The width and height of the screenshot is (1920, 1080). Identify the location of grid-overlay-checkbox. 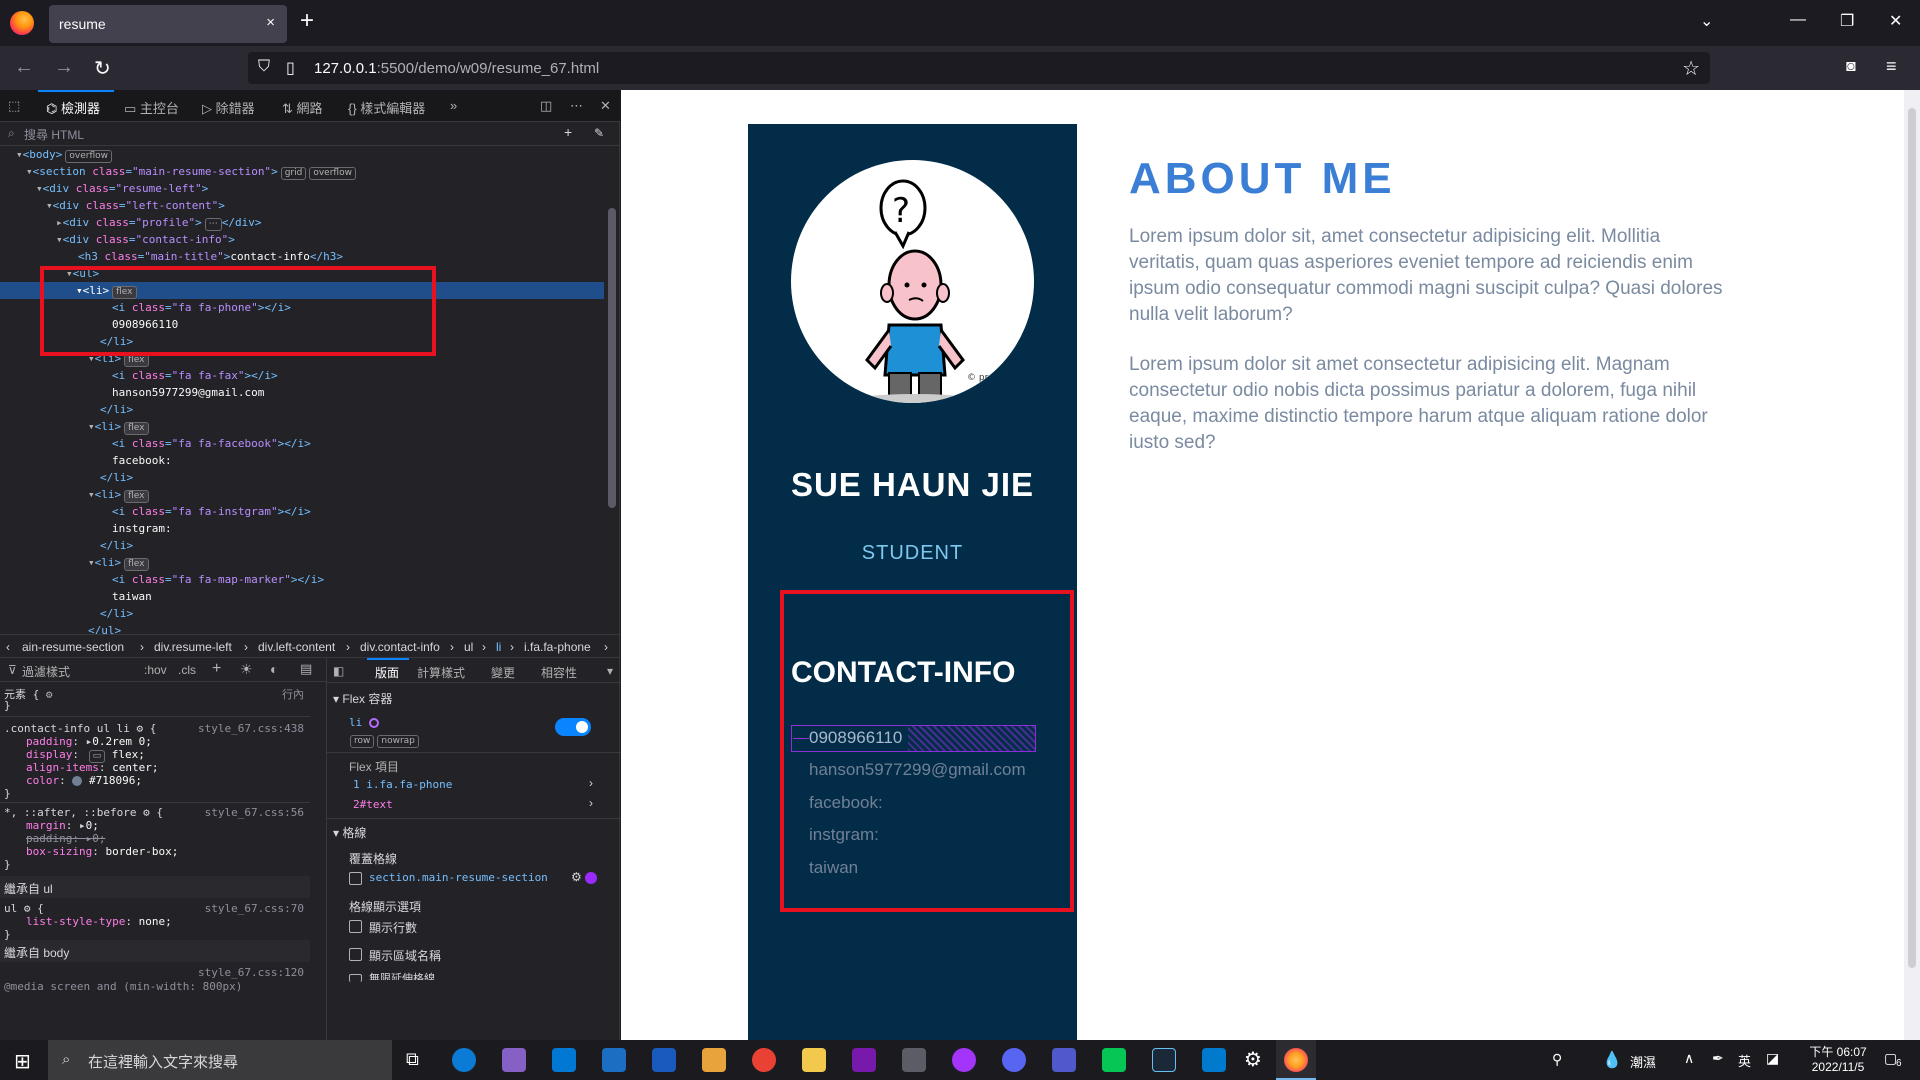
(355, 878).